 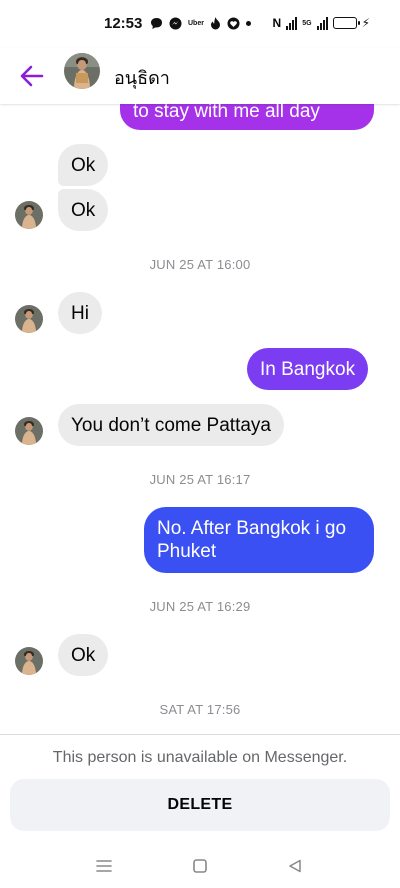 What do you see at coordinates (215, 23) in the screenshot?
I see `tinder-icon` at bounding box center [215, 23].